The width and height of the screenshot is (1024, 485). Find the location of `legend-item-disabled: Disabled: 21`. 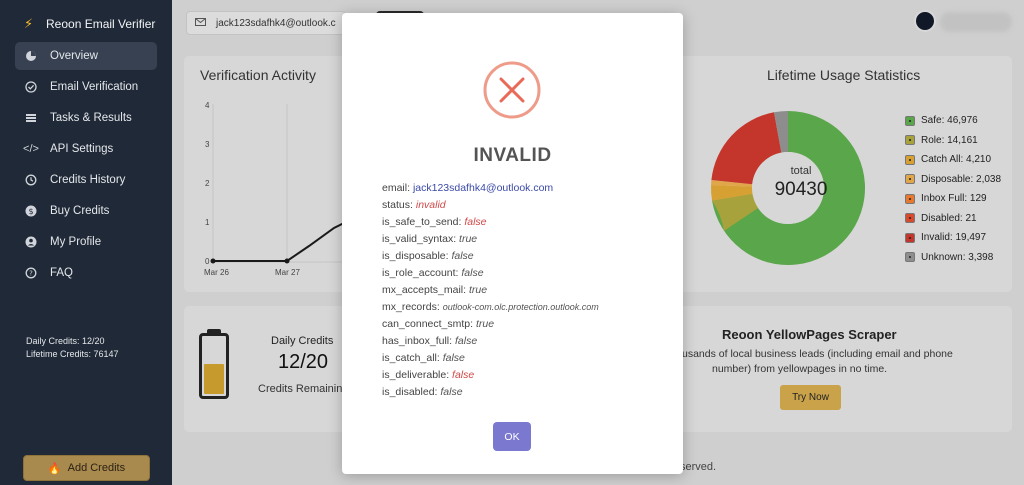

legend-item-disabled: Disabled: 21 is located at coordinates (953, 219).